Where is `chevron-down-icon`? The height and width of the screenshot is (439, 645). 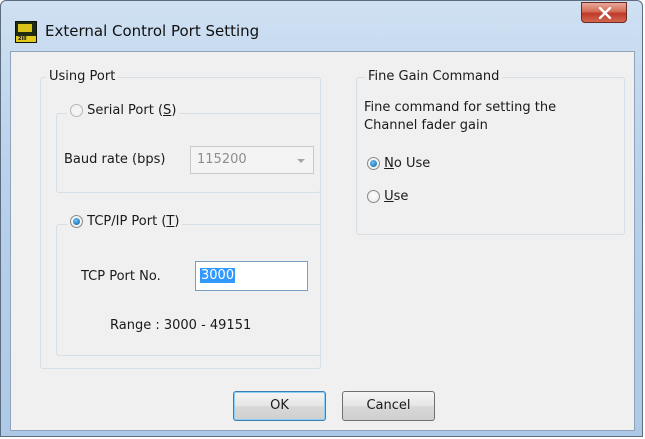
chevron-down-icon is located at coordinates (301, 161).